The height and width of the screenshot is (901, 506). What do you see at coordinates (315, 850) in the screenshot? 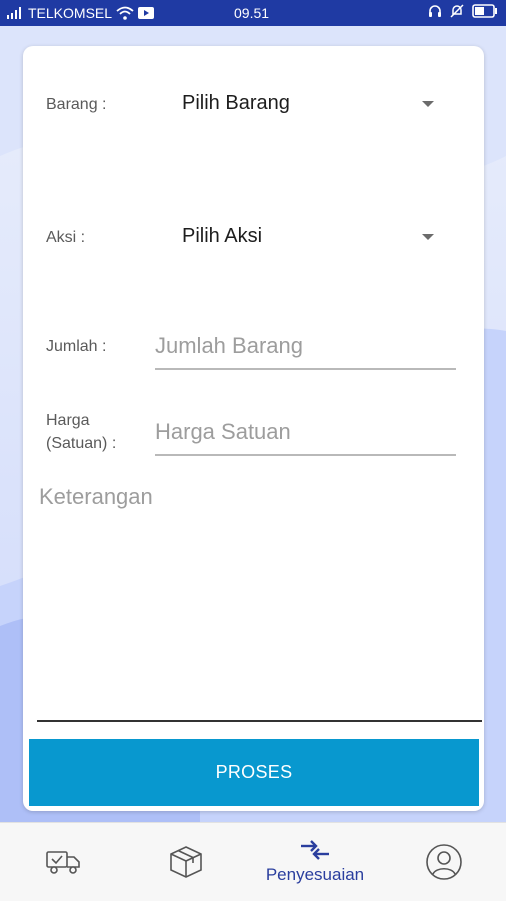
I see `swap-arrows-icon` at bounding box center [315, 850].